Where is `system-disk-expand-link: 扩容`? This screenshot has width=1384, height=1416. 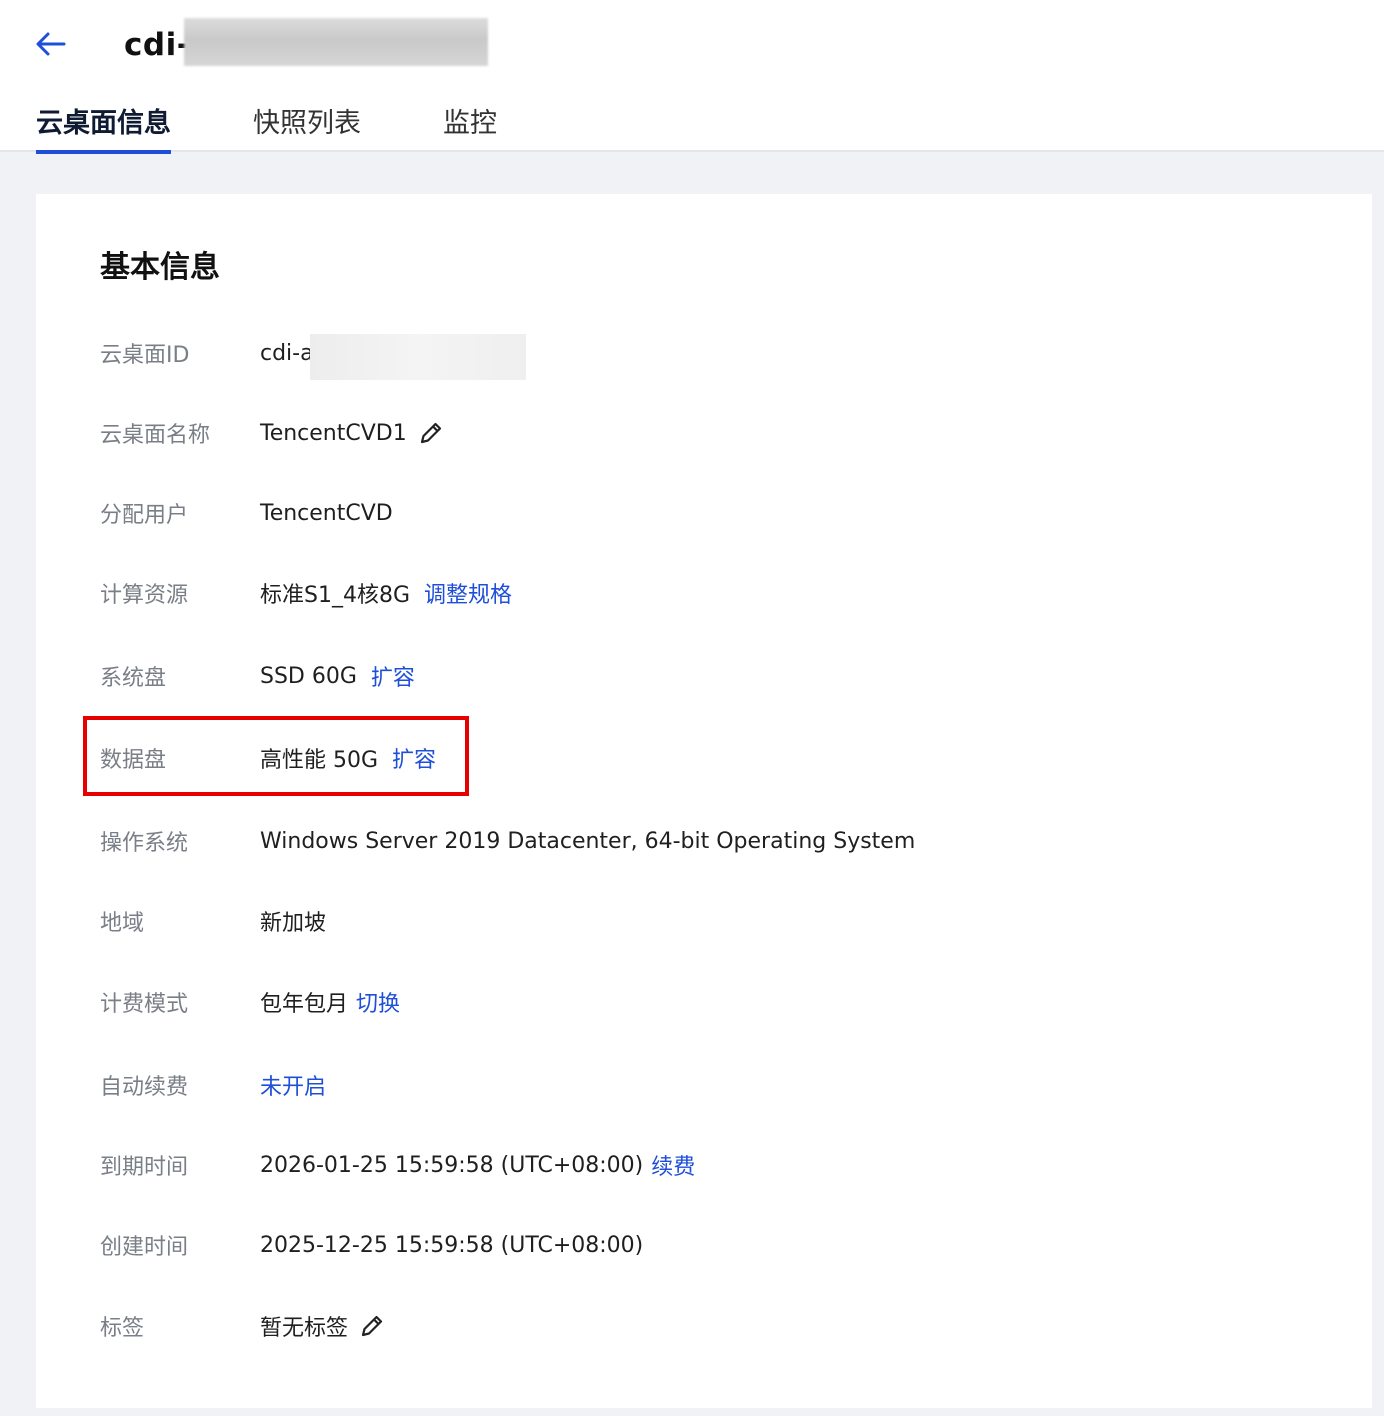
system-disk-expand-link: 扩容 is located at coordinates (393, 676).